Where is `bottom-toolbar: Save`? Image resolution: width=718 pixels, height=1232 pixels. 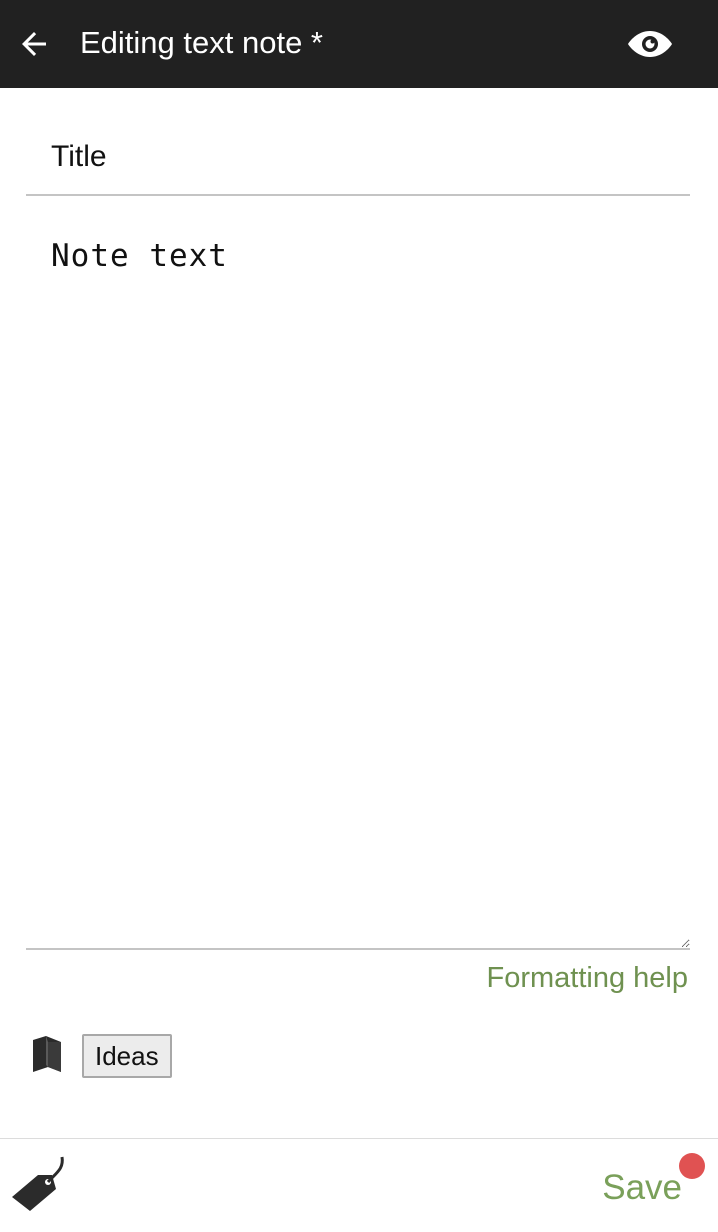 bottom-toolbar: Save is located at coordinates (359, 1185).